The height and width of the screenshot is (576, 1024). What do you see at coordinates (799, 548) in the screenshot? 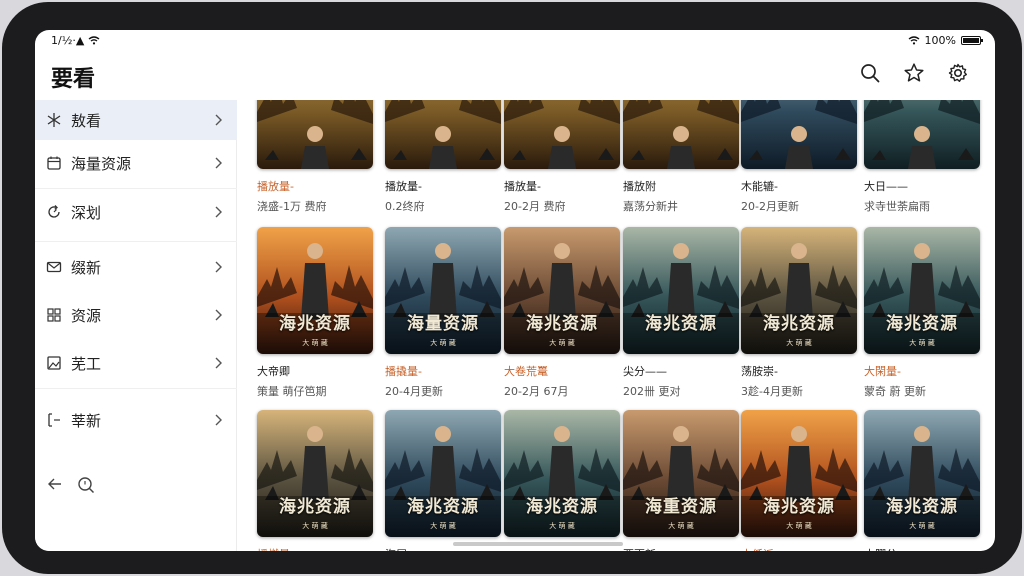
I see `card-title: 木低派` at bounding box center [799, 548].